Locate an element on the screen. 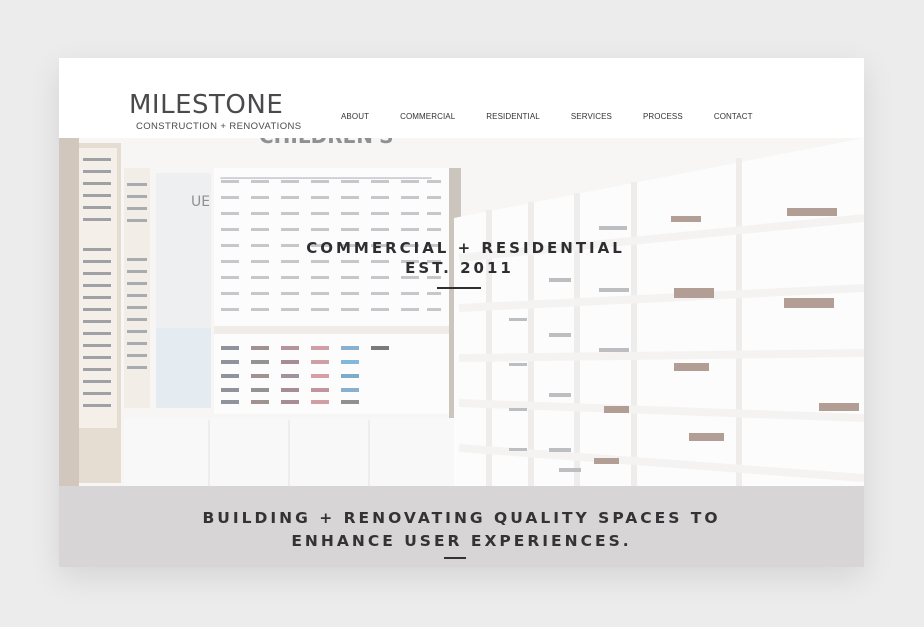 The image size is (924, 627). nav-about: ABOUT is located at coordinates (355, 116).